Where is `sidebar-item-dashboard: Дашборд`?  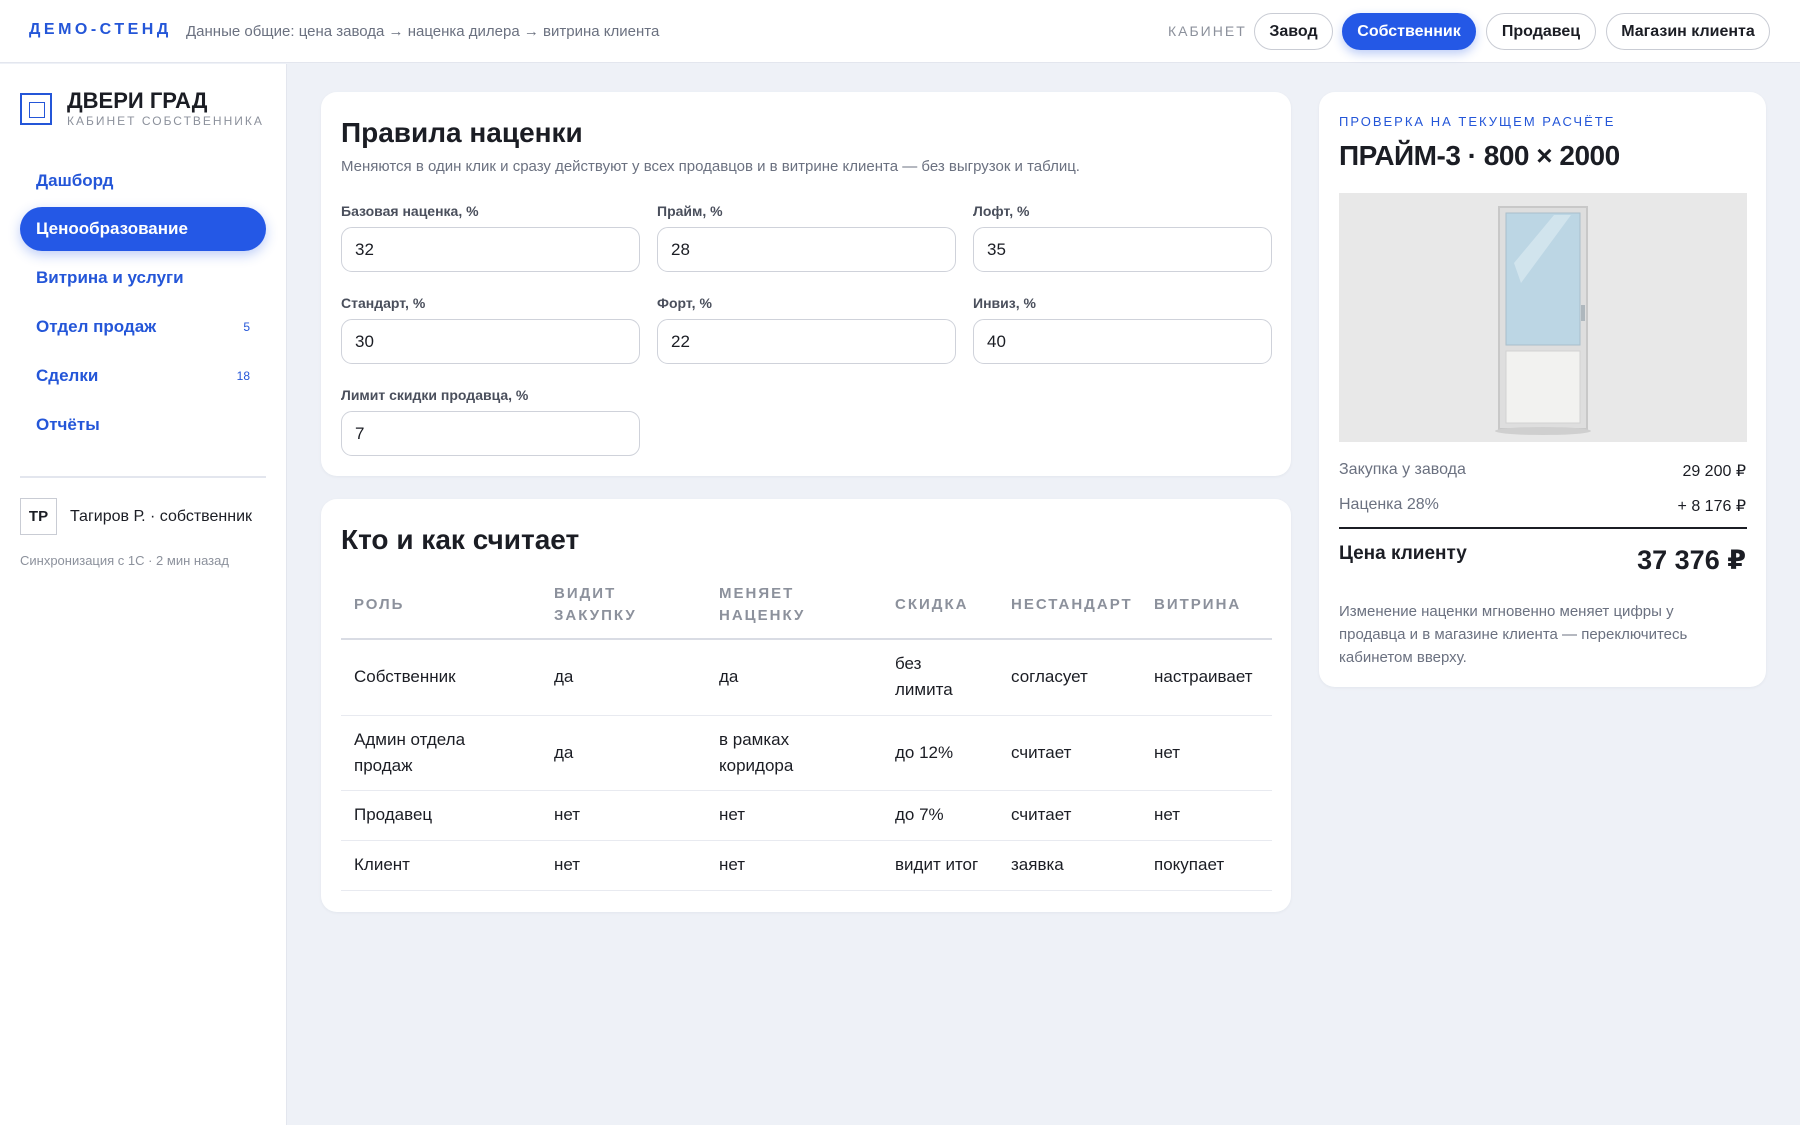
sidebar-item-dashboard: Дашборд is located at coordinates (143, 181).